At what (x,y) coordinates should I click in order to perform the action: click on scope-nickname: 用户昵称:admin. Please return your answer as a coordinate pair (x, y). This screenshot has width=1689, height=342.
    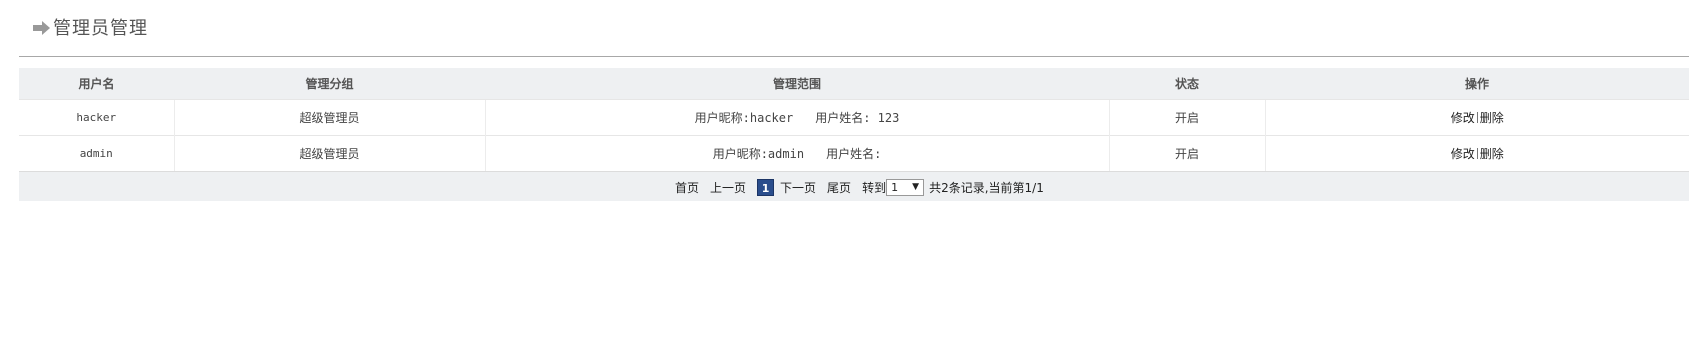
    Looking at the image, I should click on (758, 154).